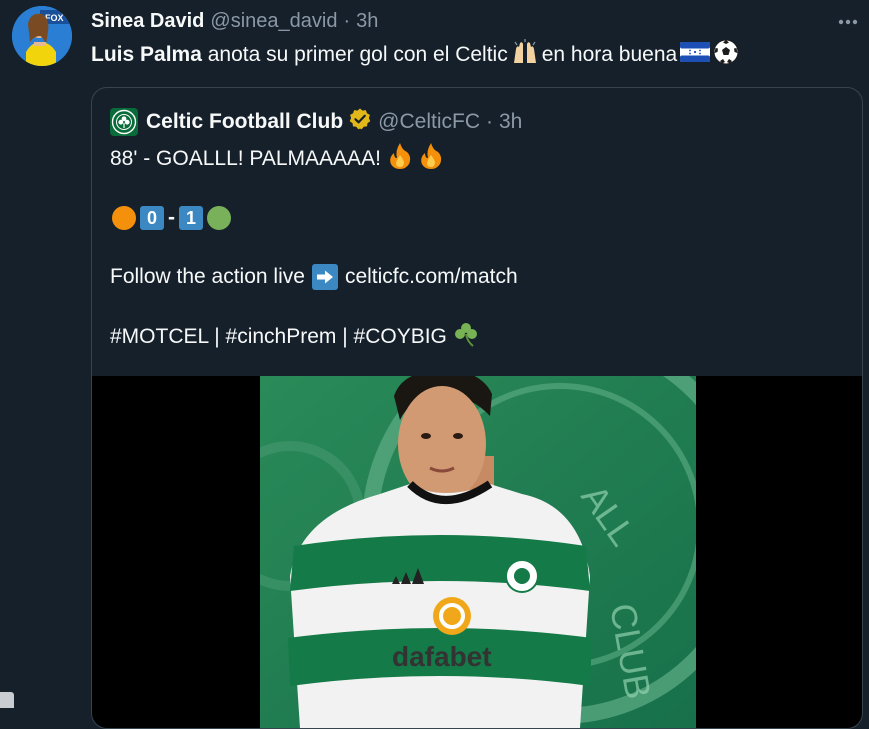  What do you see at coordinates (466, 337) in the screenshot?
I see `shamrock-icon` at bounding box center [466, 337].